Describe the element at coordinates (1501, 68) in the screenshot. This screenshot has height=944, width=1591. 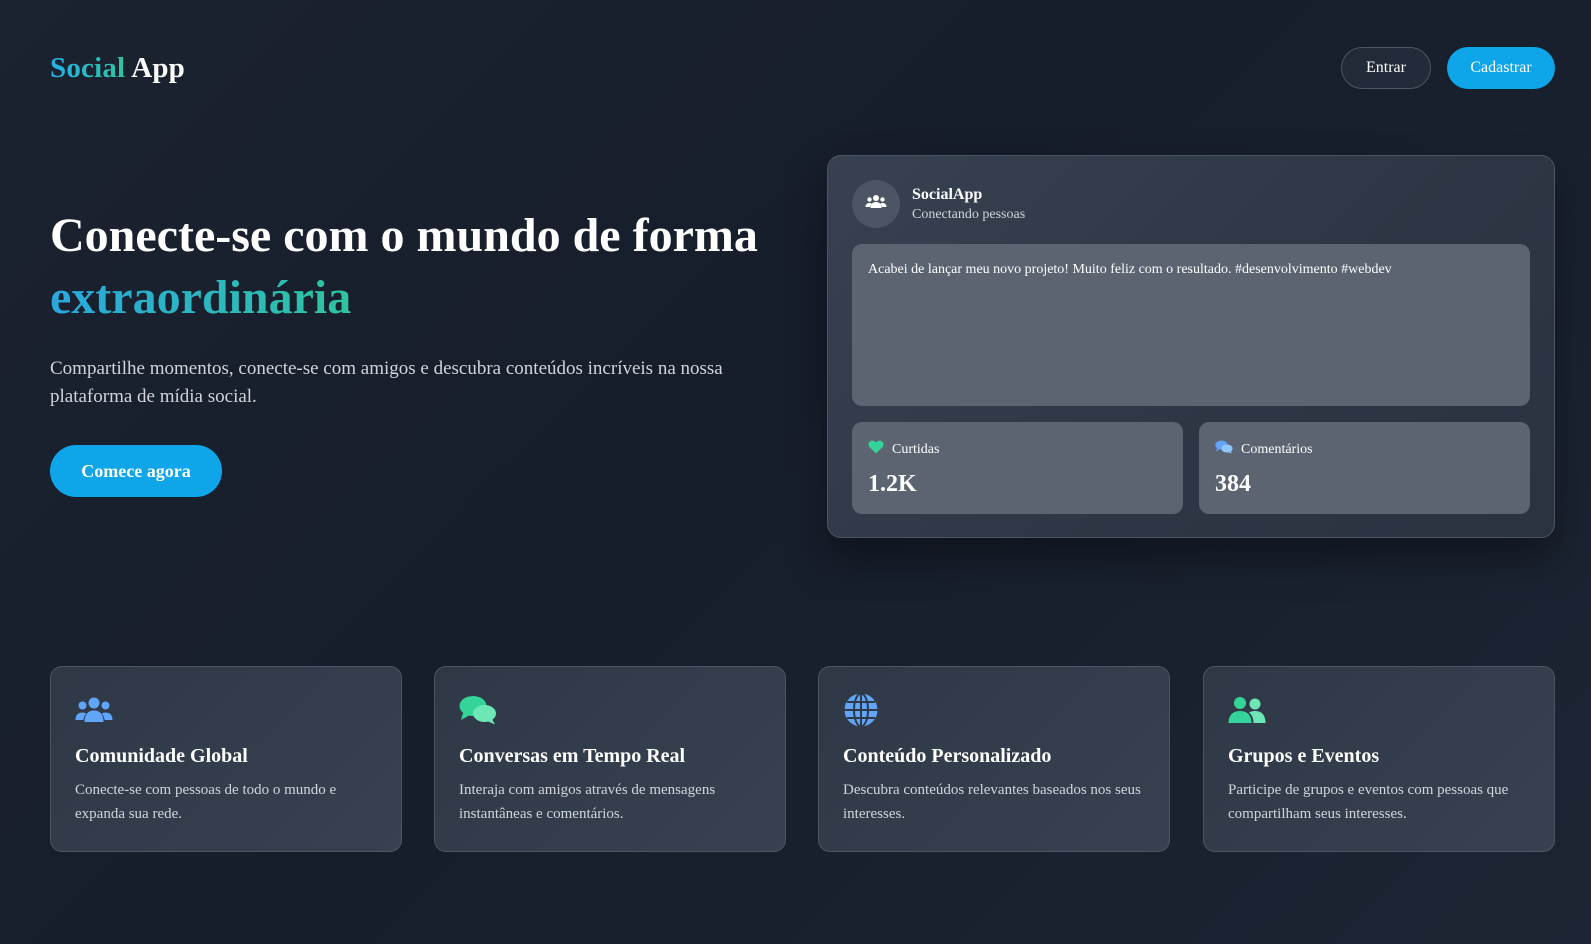
I see `signup-button: Cadastrar` at that location.